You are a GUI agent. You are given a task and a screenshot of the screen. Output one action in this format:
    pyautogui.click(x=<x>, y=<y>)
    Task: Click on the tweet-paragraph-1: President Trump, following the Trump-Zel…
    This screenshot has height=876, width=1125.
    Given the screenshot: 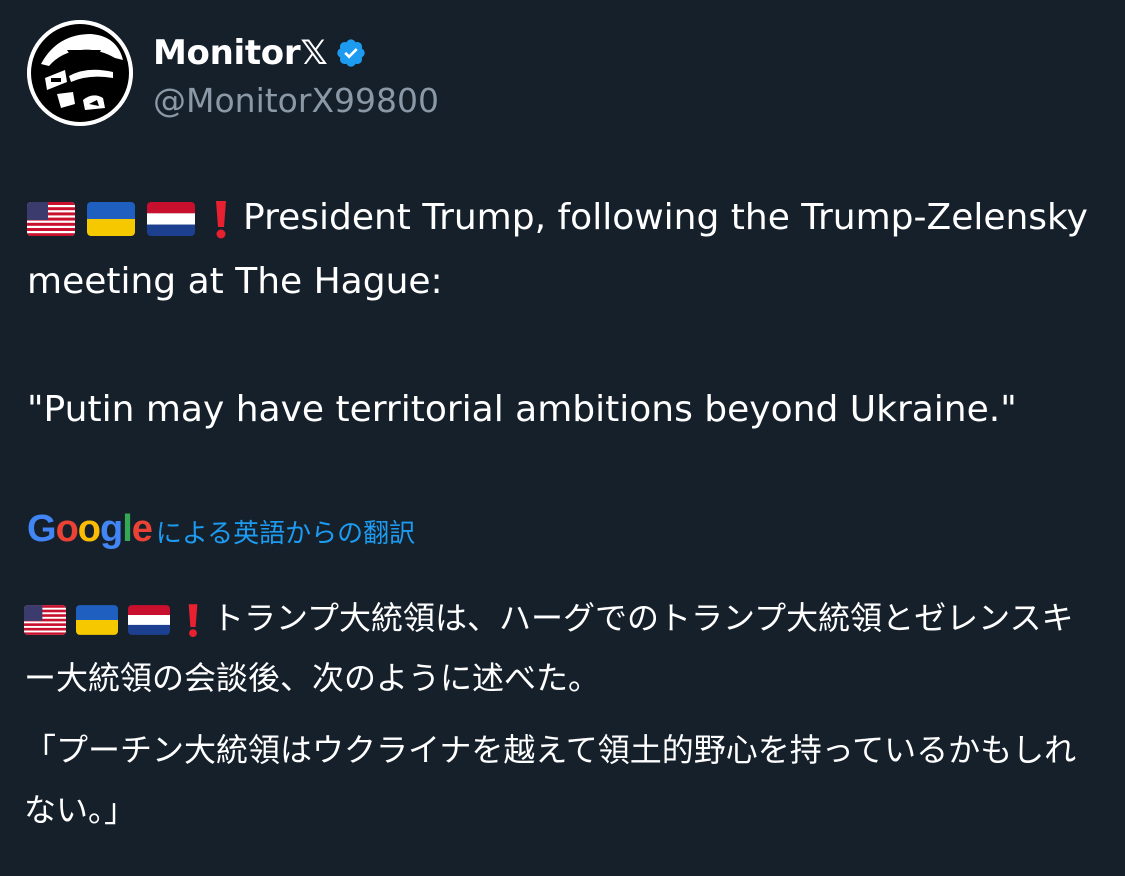 What is the action you would take?
    pyautogui.click(x=564, y=250)
    